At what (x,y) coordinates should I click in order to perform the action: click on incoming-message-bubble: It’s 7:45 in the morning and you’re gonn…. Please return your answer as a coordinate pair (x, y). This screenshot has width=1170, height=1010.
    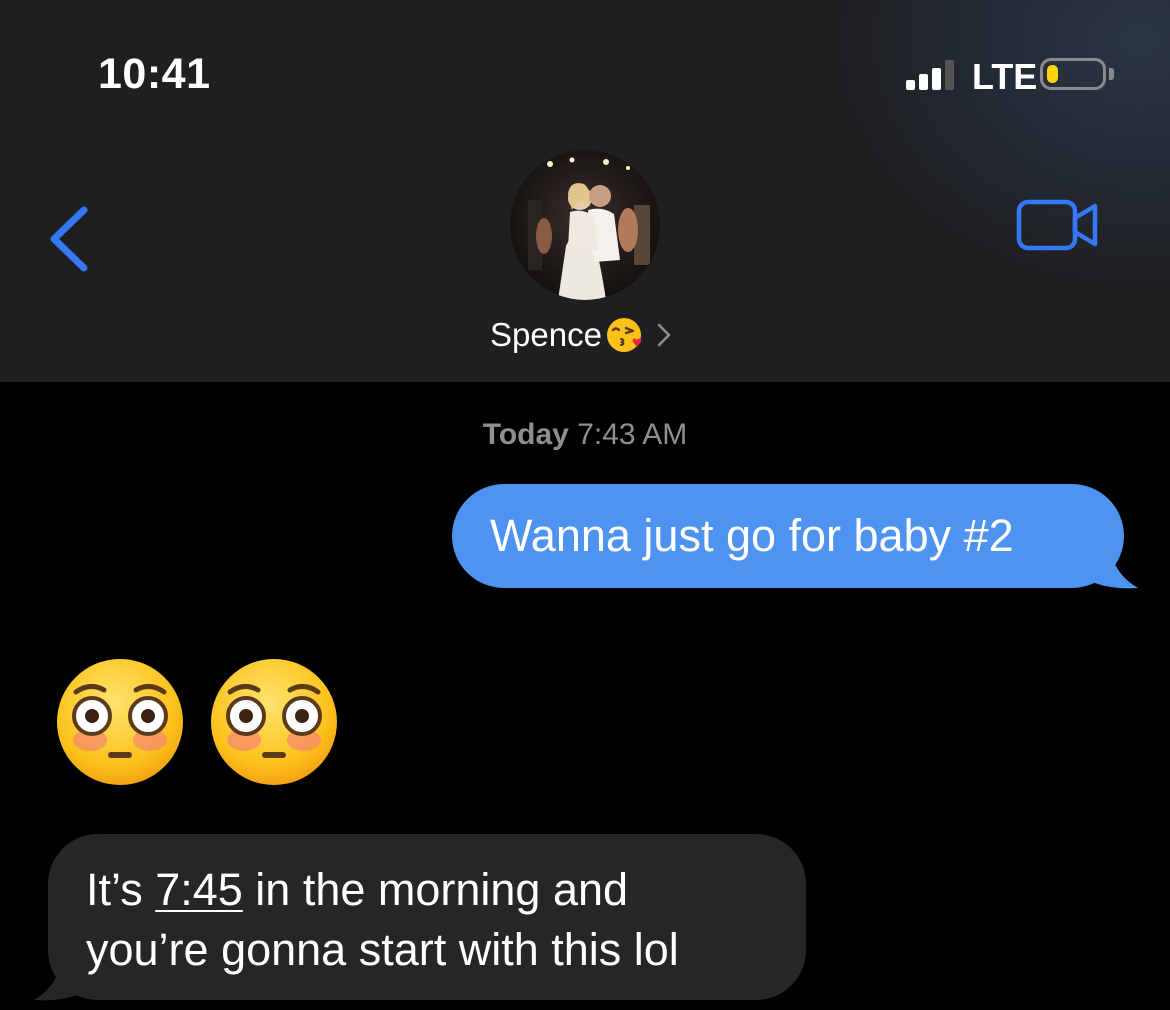
    Looking at the image, I should click on (427, 917).